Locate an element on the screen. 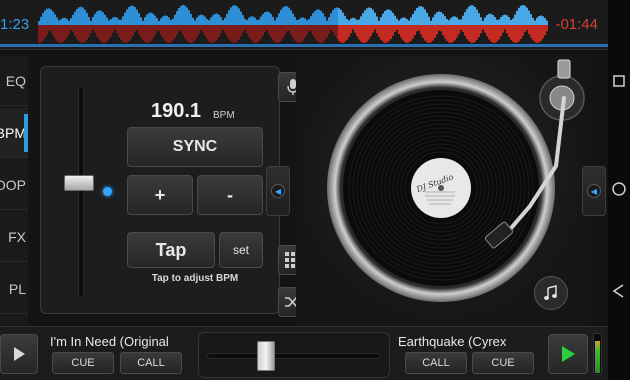 Image resolution: width=630 pixels, height=380 pixels. add-music-button is located at coordinates (551, 293).